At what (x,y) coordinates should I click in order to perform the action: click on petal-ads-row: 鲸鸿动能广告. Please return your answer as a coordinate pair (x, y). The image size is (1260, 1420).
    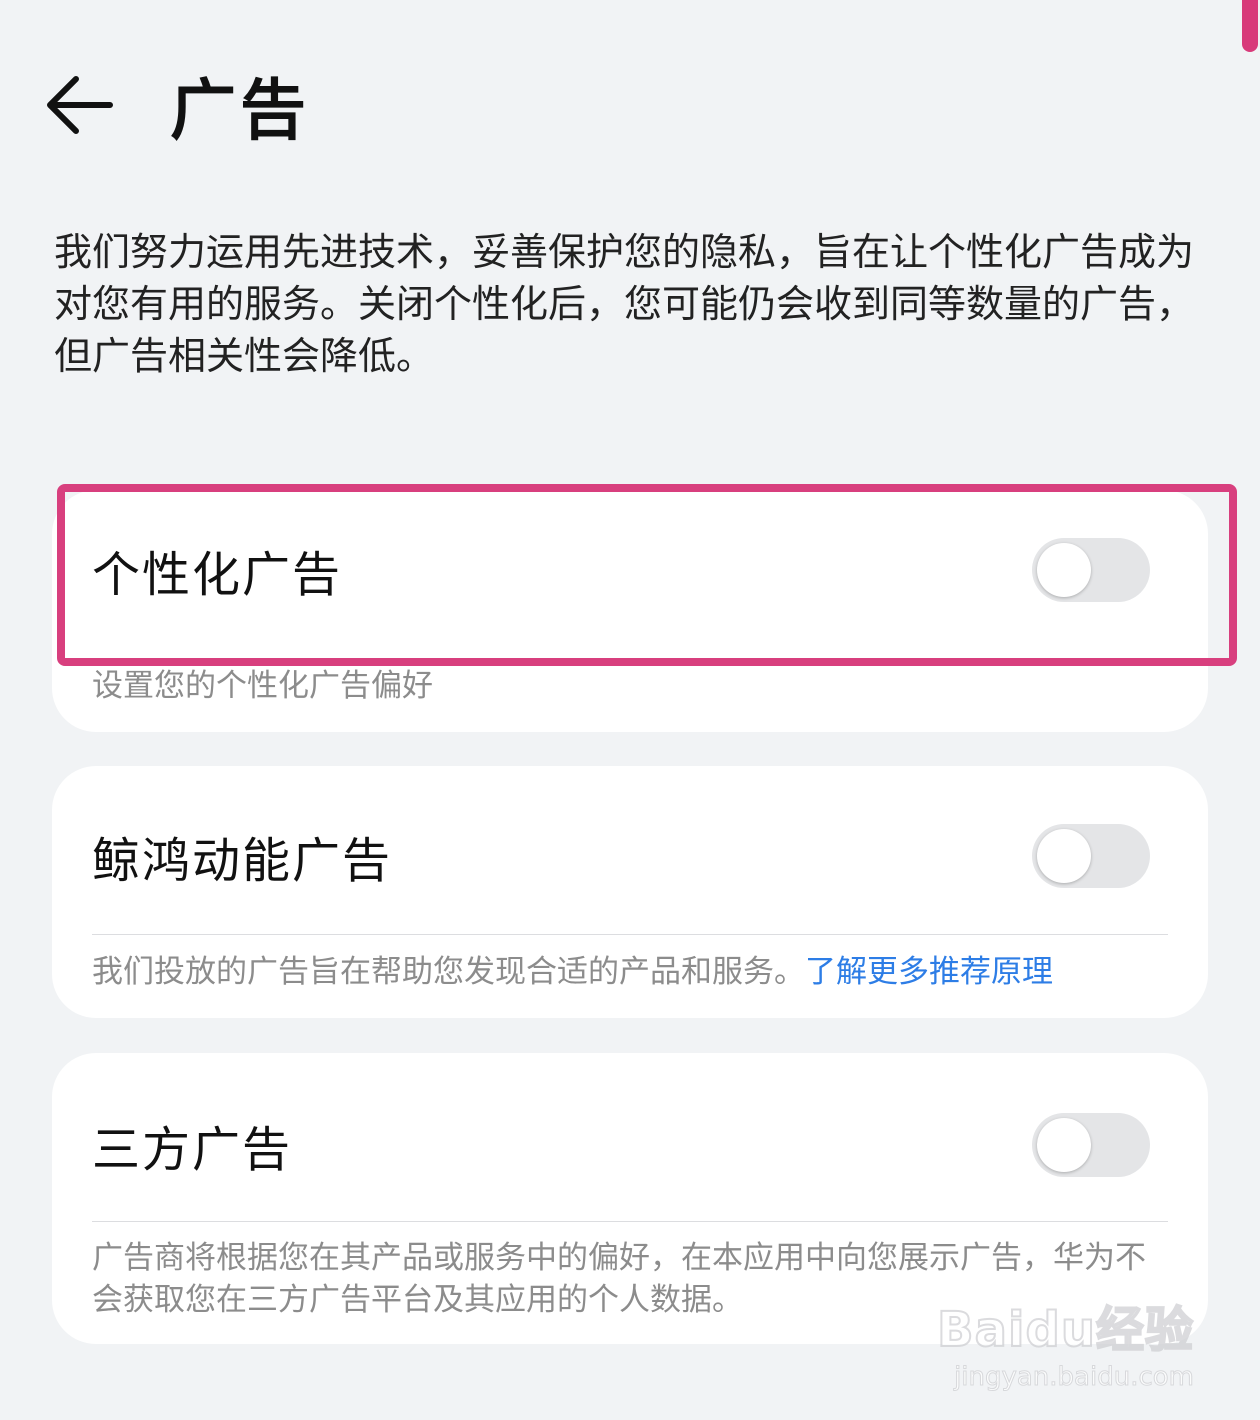
    Looking at the image, I should click on (621, 856).